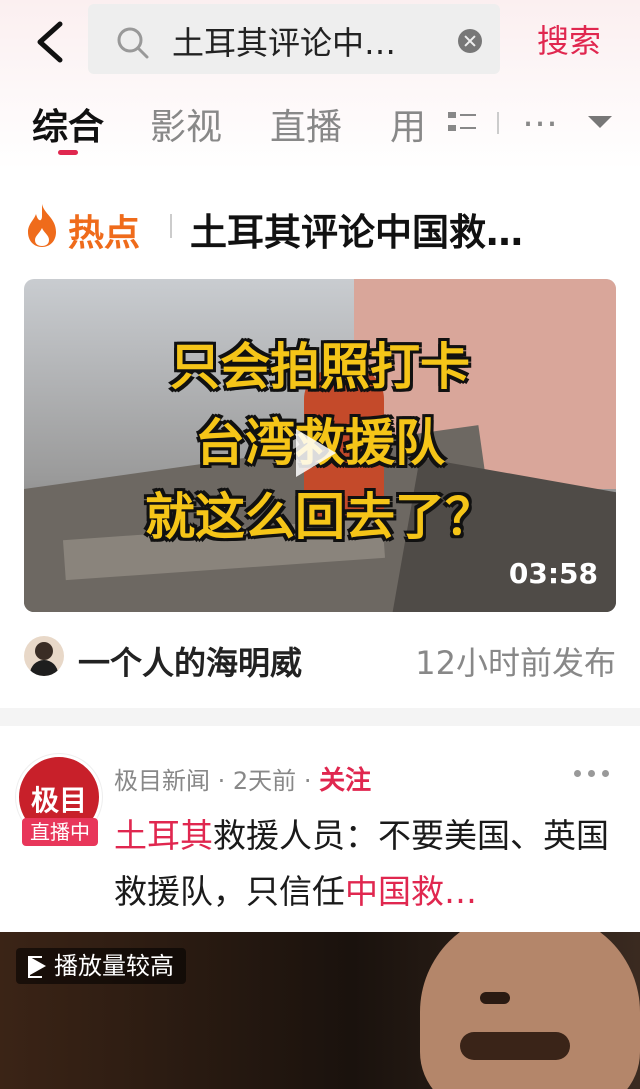 The width and height of the screenshot is (640, 1089). Describe the element at coordinates (498, 123) in the screenshot. I see `tab-divider` at that location.